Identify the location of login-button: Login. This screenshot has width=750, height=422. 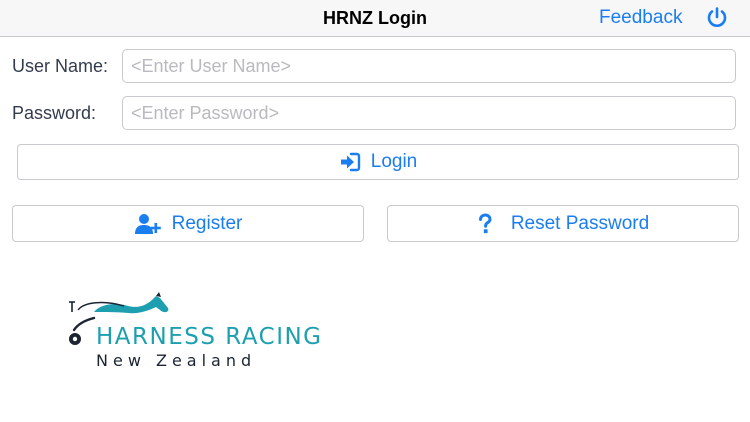
(378, 162).